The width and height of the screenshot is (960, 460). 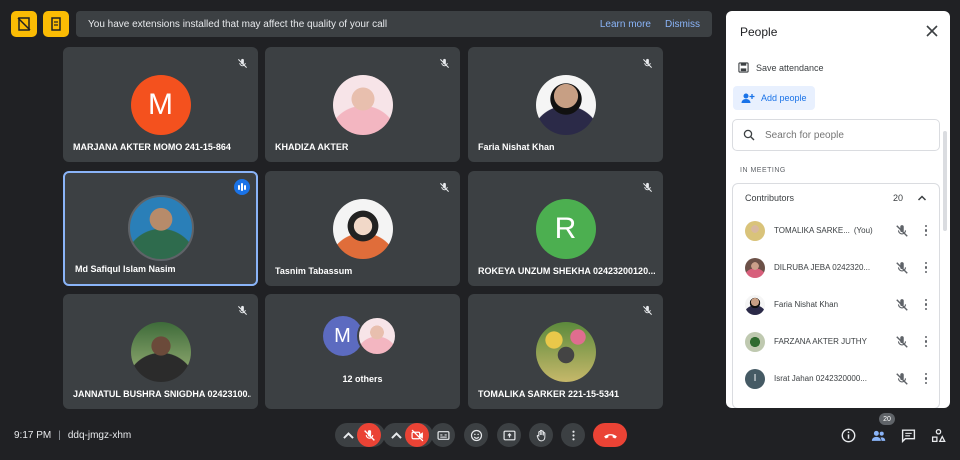 What do you see at coordinates (160, 228) in the screenshot?
I see `participant-tile: Md Safiqul Islam Nasim` at bounding box center [160, 228].